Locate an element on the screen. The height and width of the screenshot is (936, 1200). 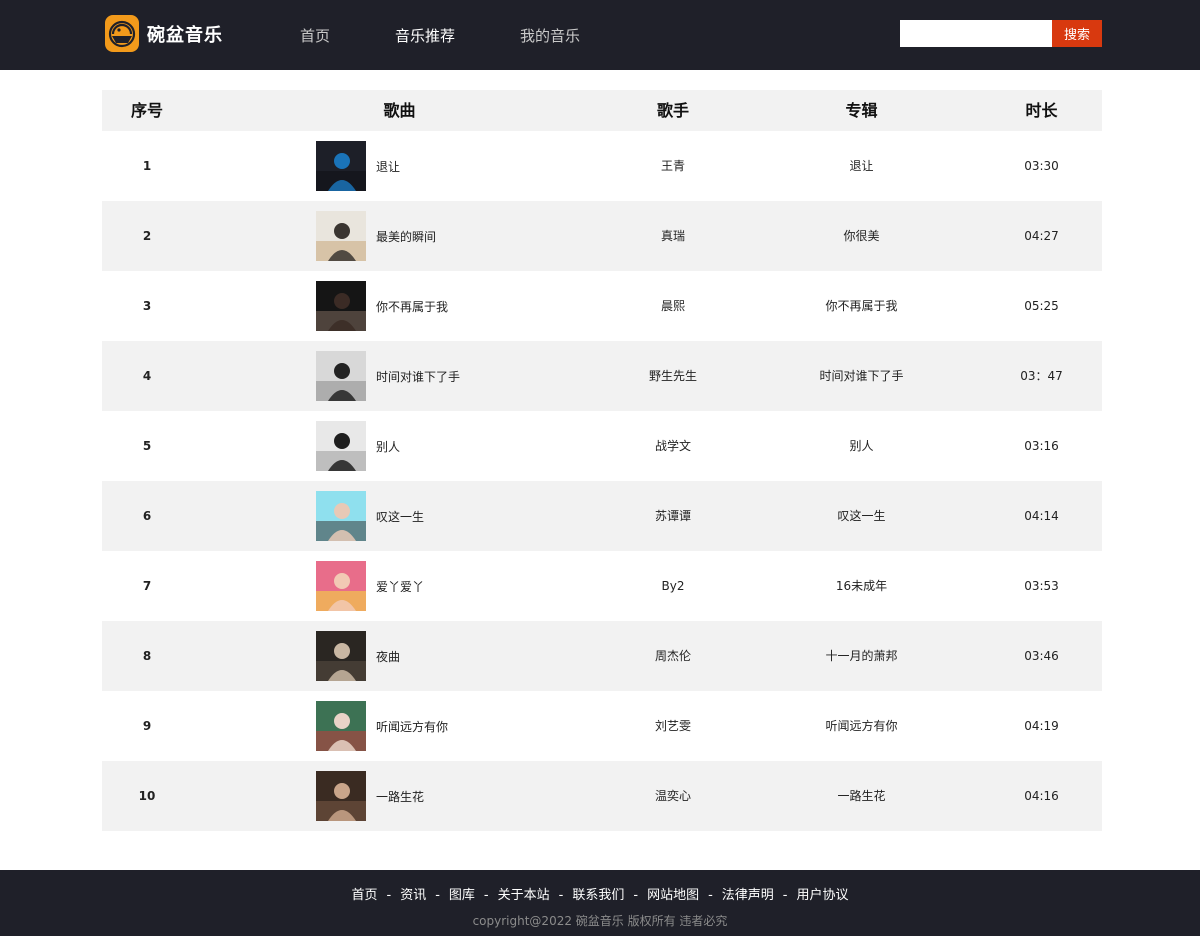
album-name: 你不再属于我 is located at coordinates (861, 306).